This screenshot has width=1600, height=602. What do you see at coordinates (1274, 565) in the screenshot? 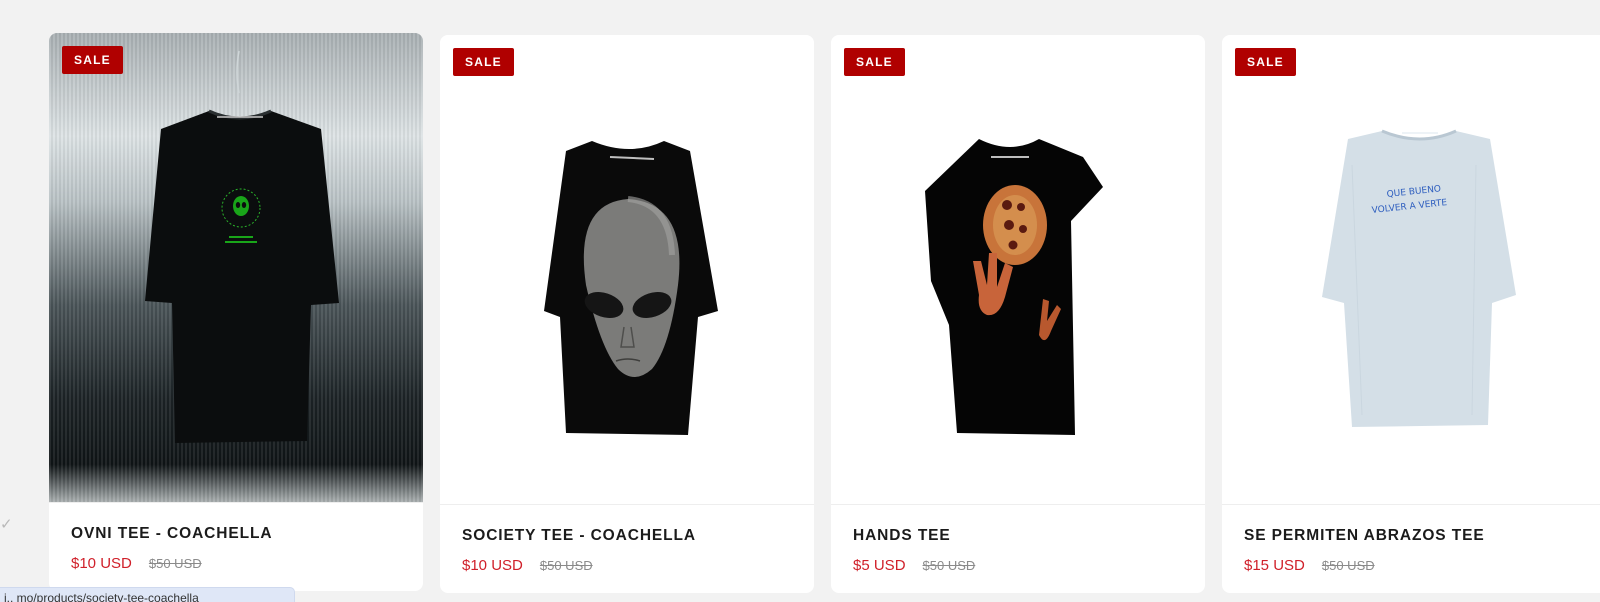
I see `sale-price: $15 USD` at bounding box center [1274, 565].